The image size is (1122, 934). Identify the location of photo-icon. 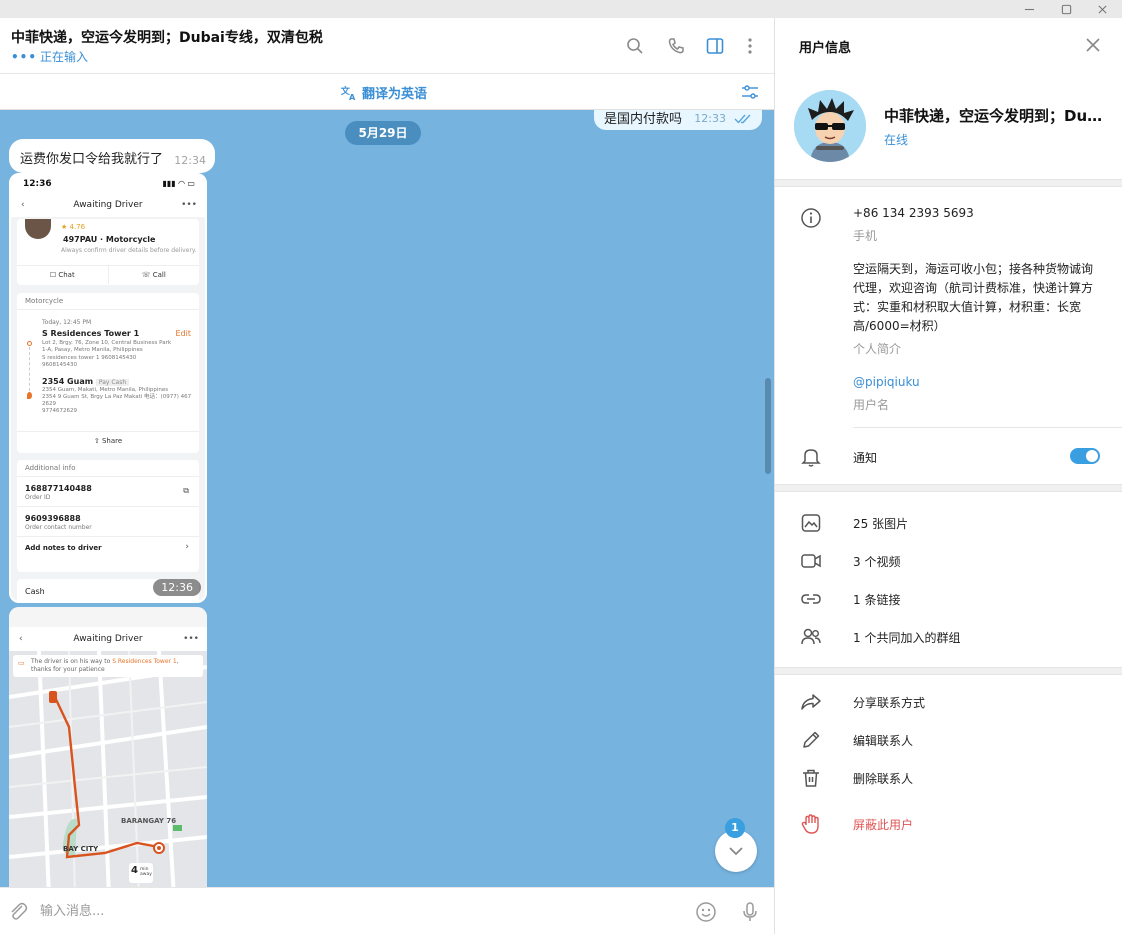
(811, 523).